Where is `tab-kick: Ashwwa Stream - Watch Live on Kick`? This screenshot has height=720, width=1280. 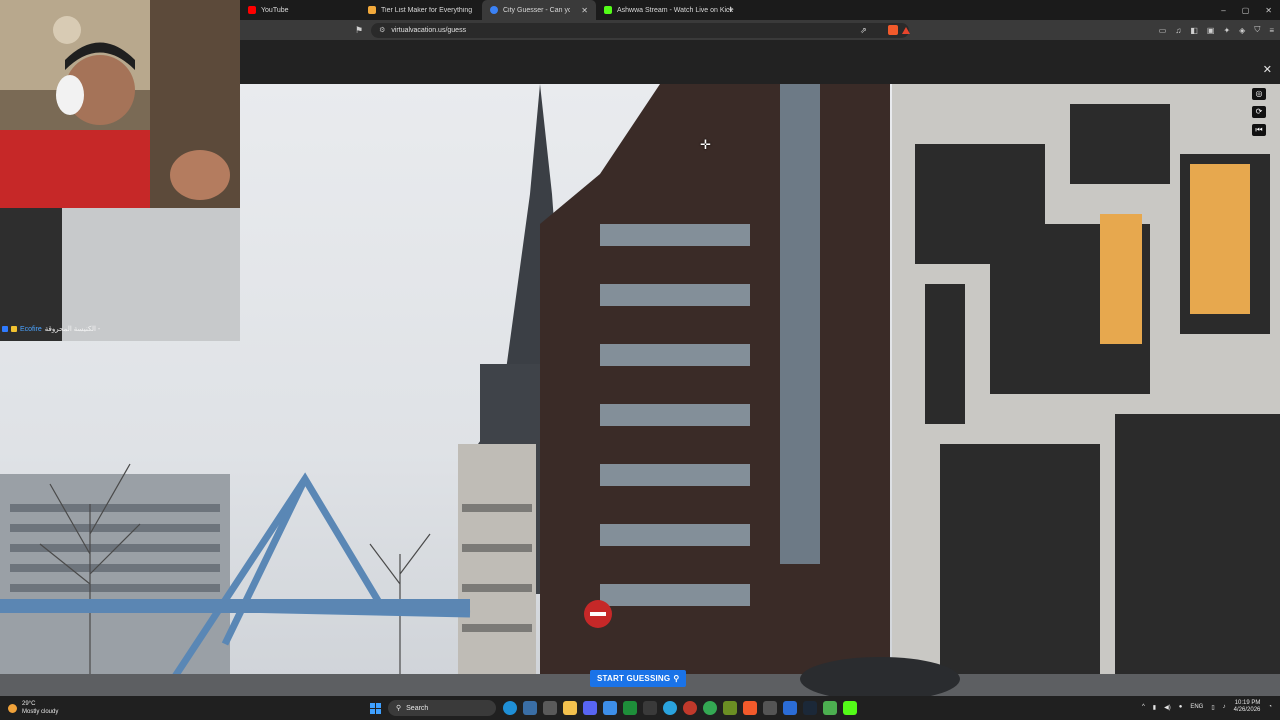 tab-kick: Ashwwa Stream - Watch Live on Kick is located at coordinates (664, 10).